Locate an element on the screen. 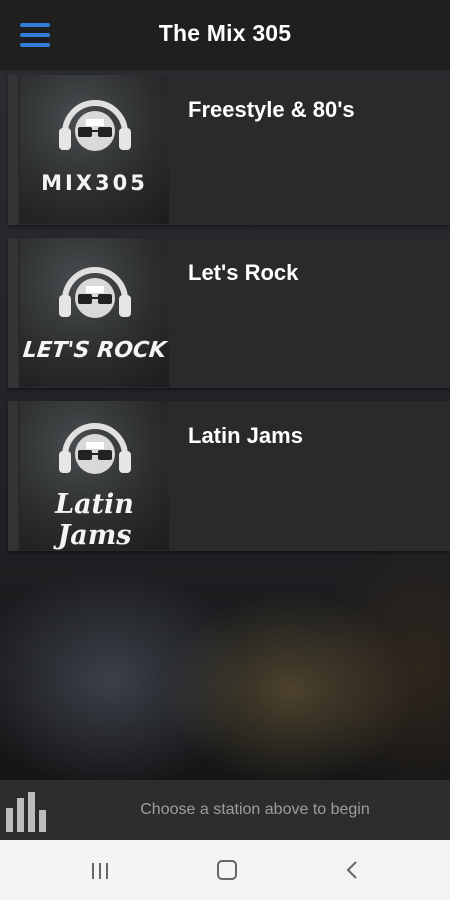 The height and width of the screenshot is (900, 450). recent-apps-icon is located at coordinates (101, 871).